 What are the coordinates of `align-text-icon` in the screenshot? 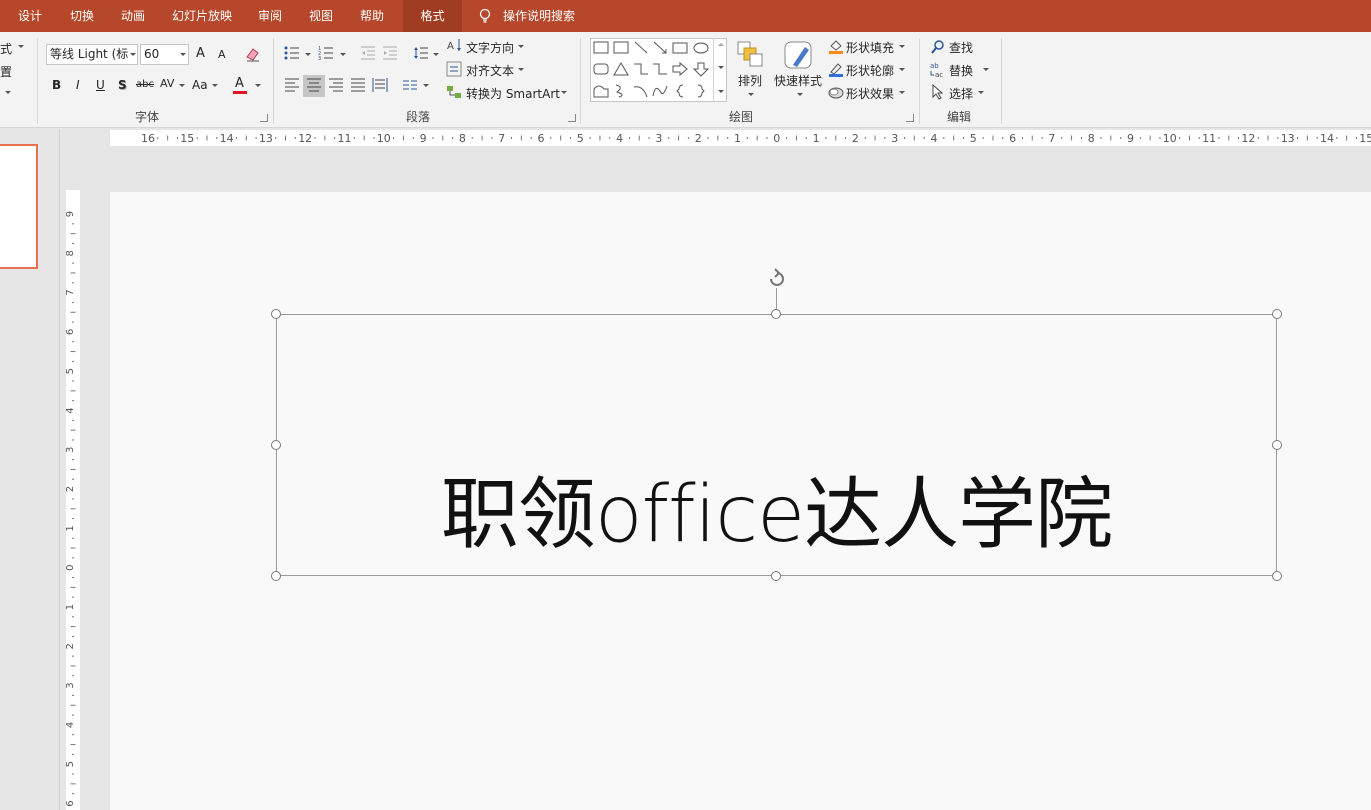 It's located at (454, 69).